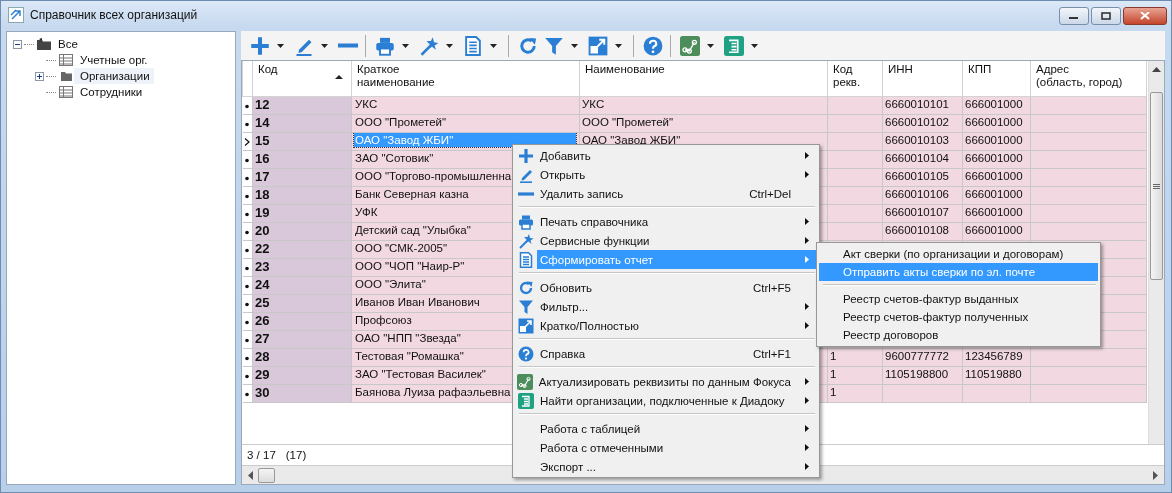 The image size is (1172, 493). Describe the element at coordinates (261, 455) in the screenshot. I see `record-position: 3 / 17` at that location.